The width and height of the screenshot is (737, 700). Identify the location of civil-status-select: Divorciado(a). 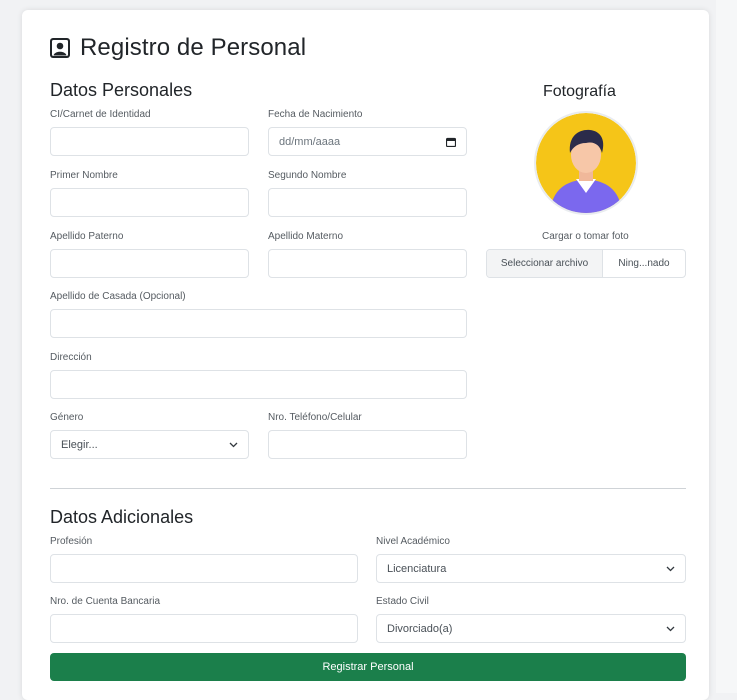
(531, 628).